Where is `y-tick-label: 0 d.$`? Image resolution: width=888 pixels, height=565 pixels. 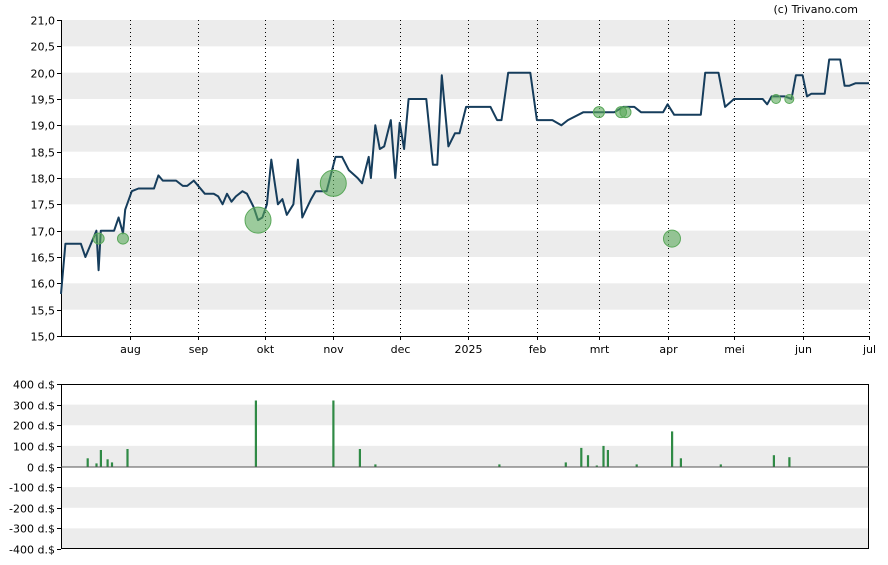
y-tick-label: 0 d.$ is located at coordinates (41, 468).